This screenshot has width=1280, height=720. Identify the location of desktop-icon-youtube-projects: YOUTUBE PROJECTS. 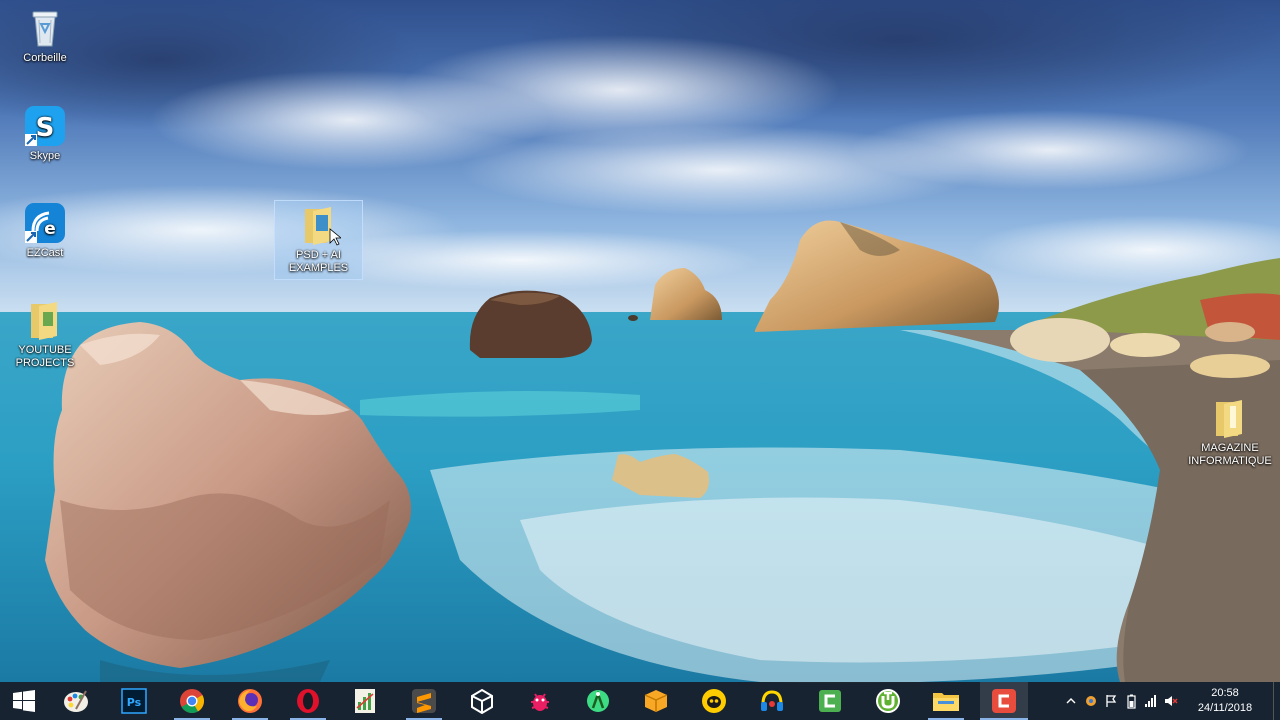
(45, 334).